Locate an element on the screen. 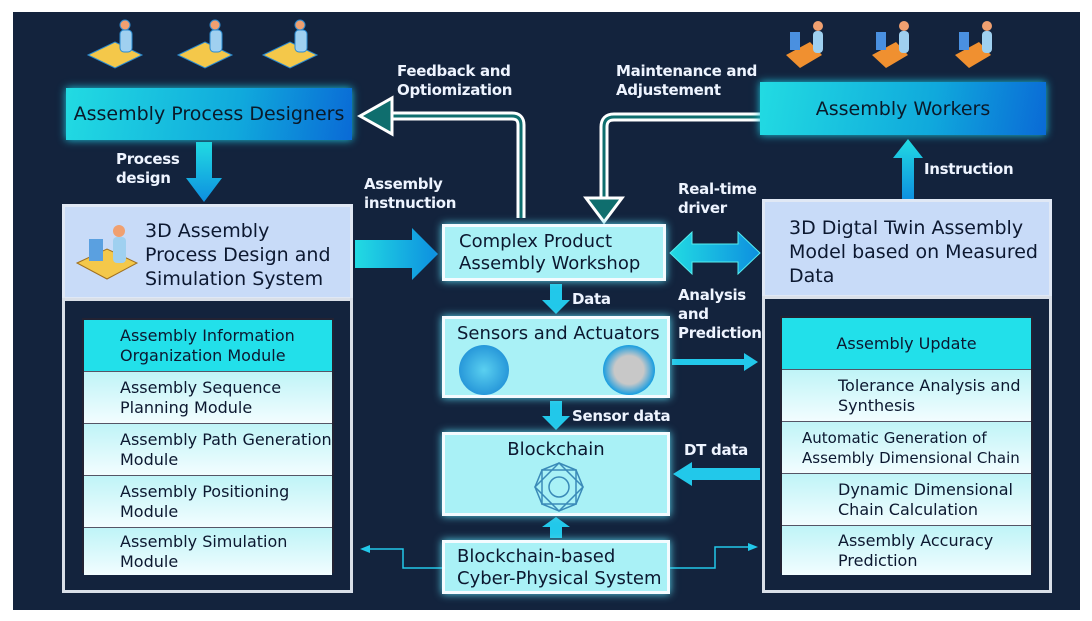 The width and height of the screenshot is (1092, 621). module-label: Assembly Simulation Module is located at coordinates (204, 551).